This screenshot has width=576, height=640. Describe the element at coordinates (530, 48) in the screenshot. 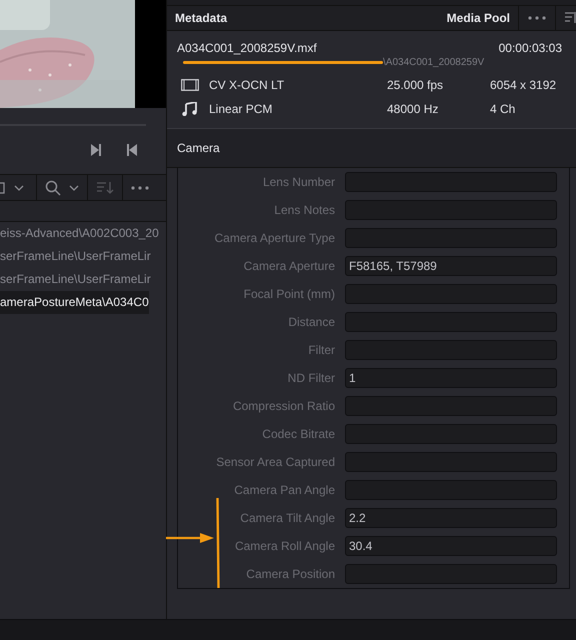

I see `clip-timecode: 00:00:03:03` at that location.